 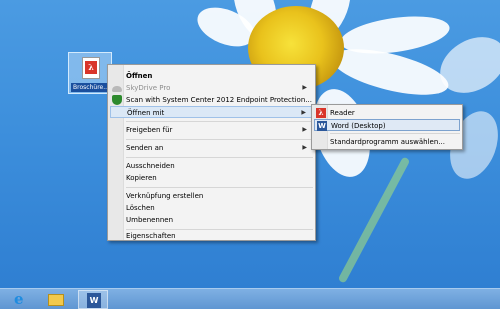 What do you see at coordinates (91, 68) in the screenshot?
I see `pdf-document-icon: λ` at bounding box center [91, 68].